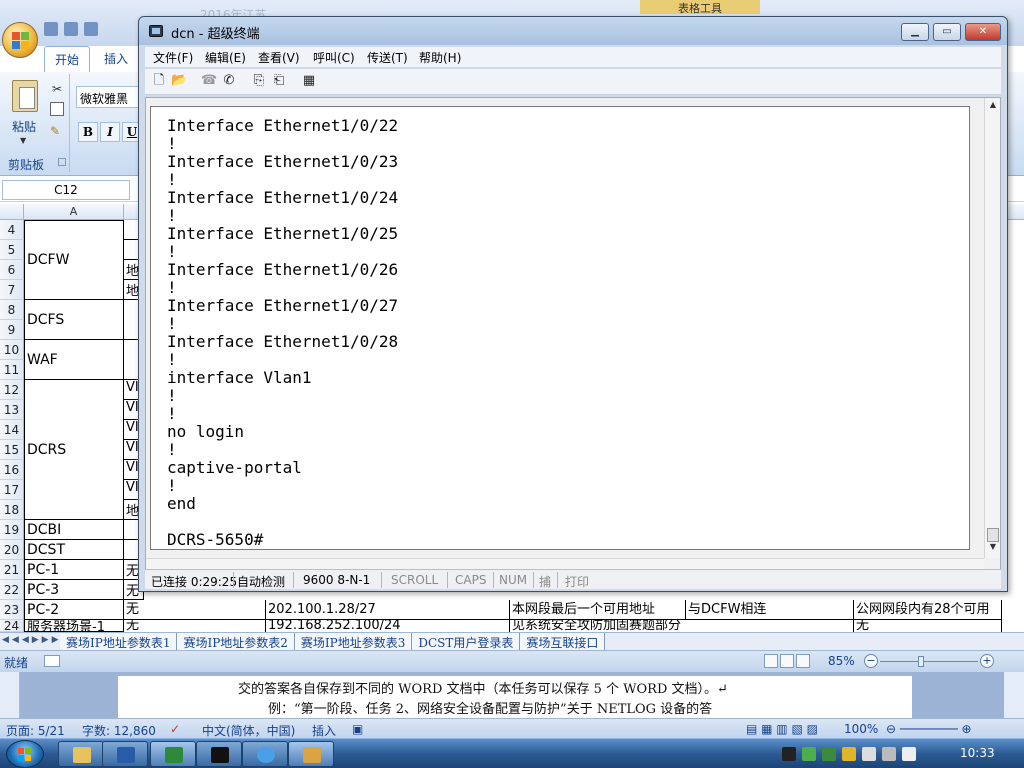 The height and width of the screenshot is (768, 1024). I want to click on page-count: 页面: 5/21, so click(35, 730).